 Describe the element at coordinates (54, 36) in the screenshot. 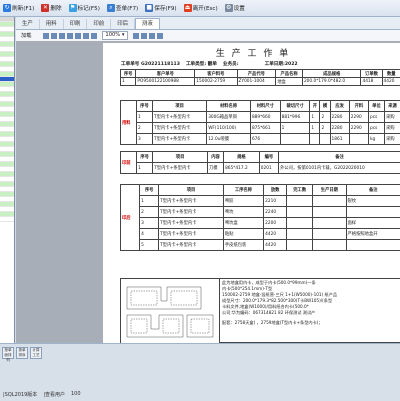

I see `export-icon` at that location.